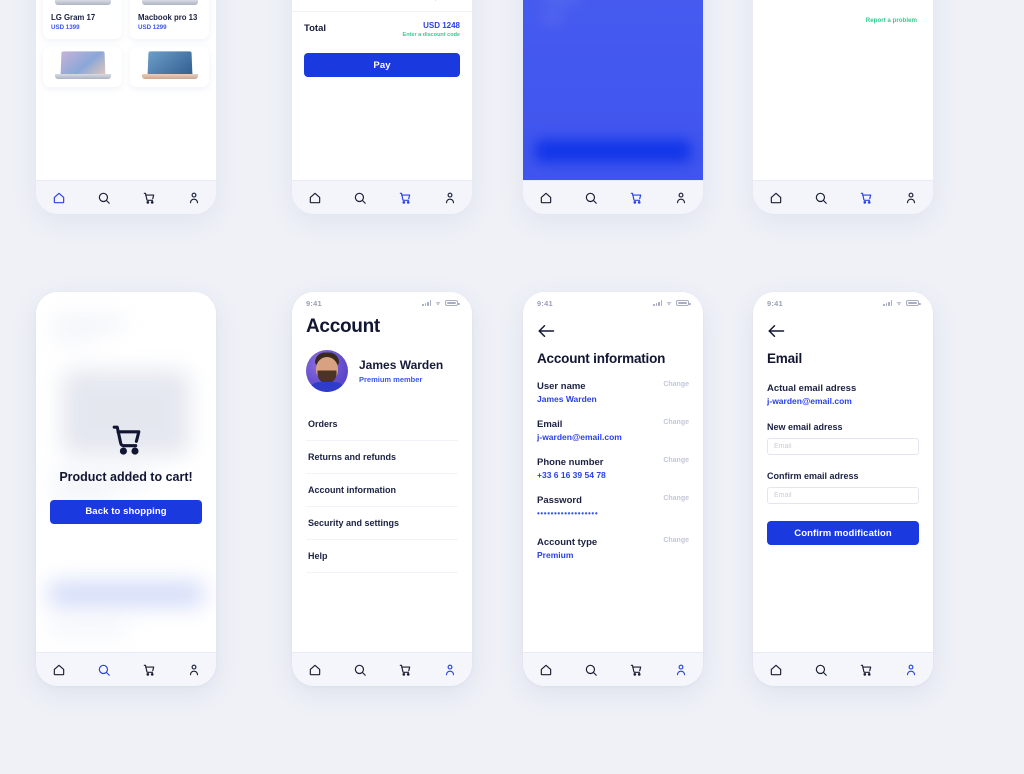 This screenshot has height=774, width=1024. What do you see at coordinates (559, 500) in the screenshot?
I see `field-label: Password` at bounding box center [559, 500].